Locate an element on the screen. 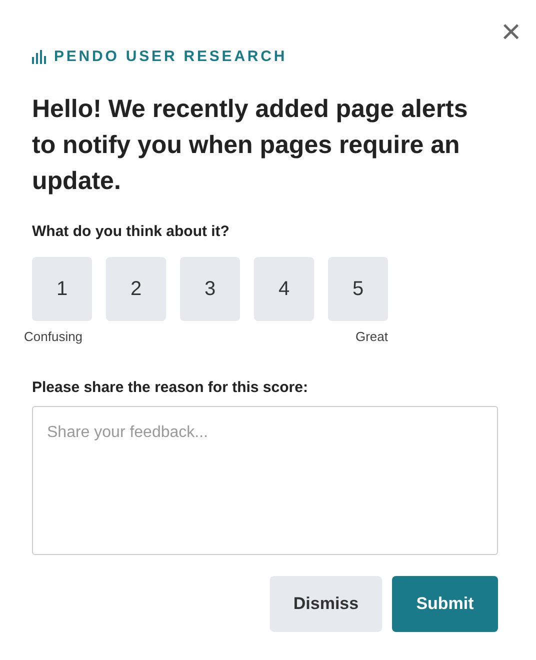 The image size is (536, 660). rating-option: 1 is located at coordinates (62, 289).